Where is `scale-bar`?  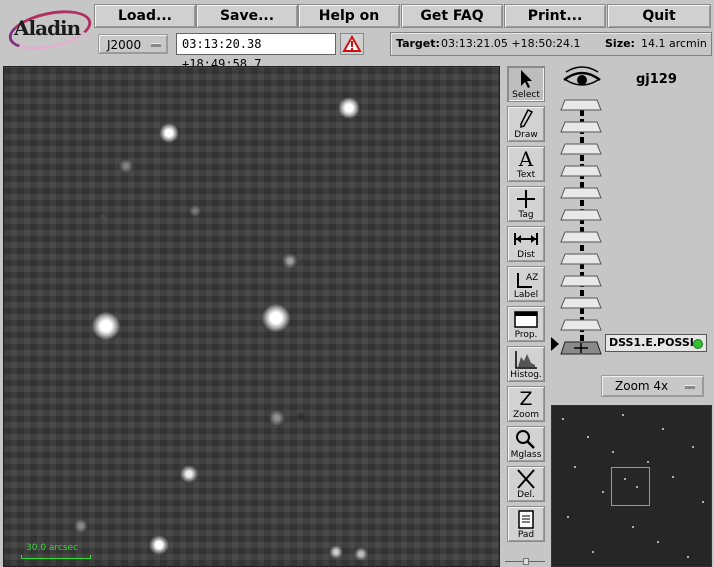
scale-bar is located at coordinates (56, 557).